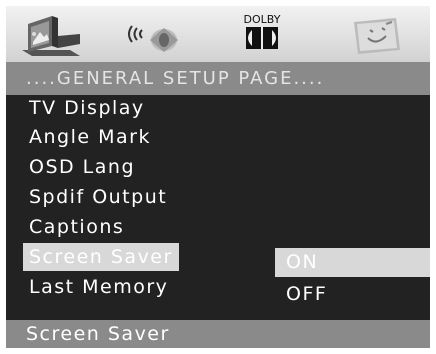  I want to click on audio-speaker-icon, so click(156, 34).